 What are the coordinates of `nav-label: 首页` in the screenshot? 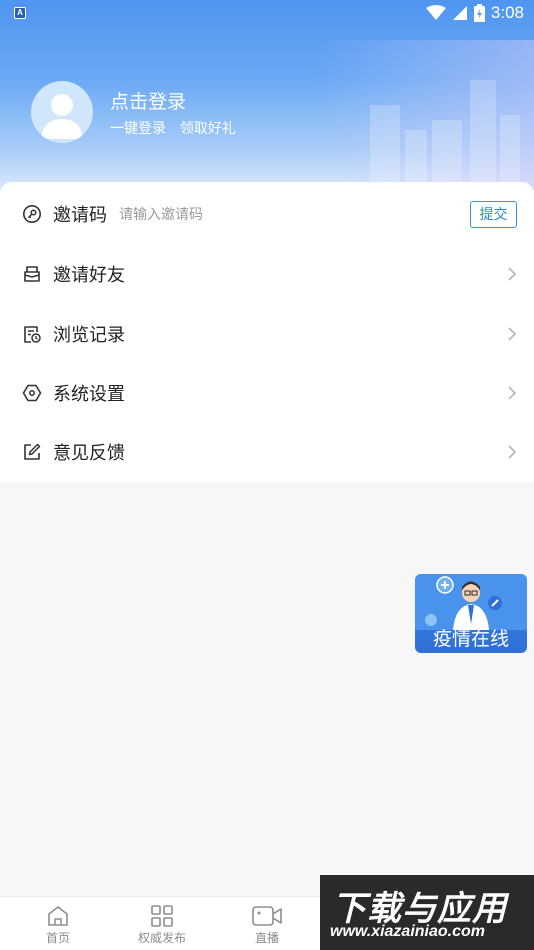 It's located at (57, 938).